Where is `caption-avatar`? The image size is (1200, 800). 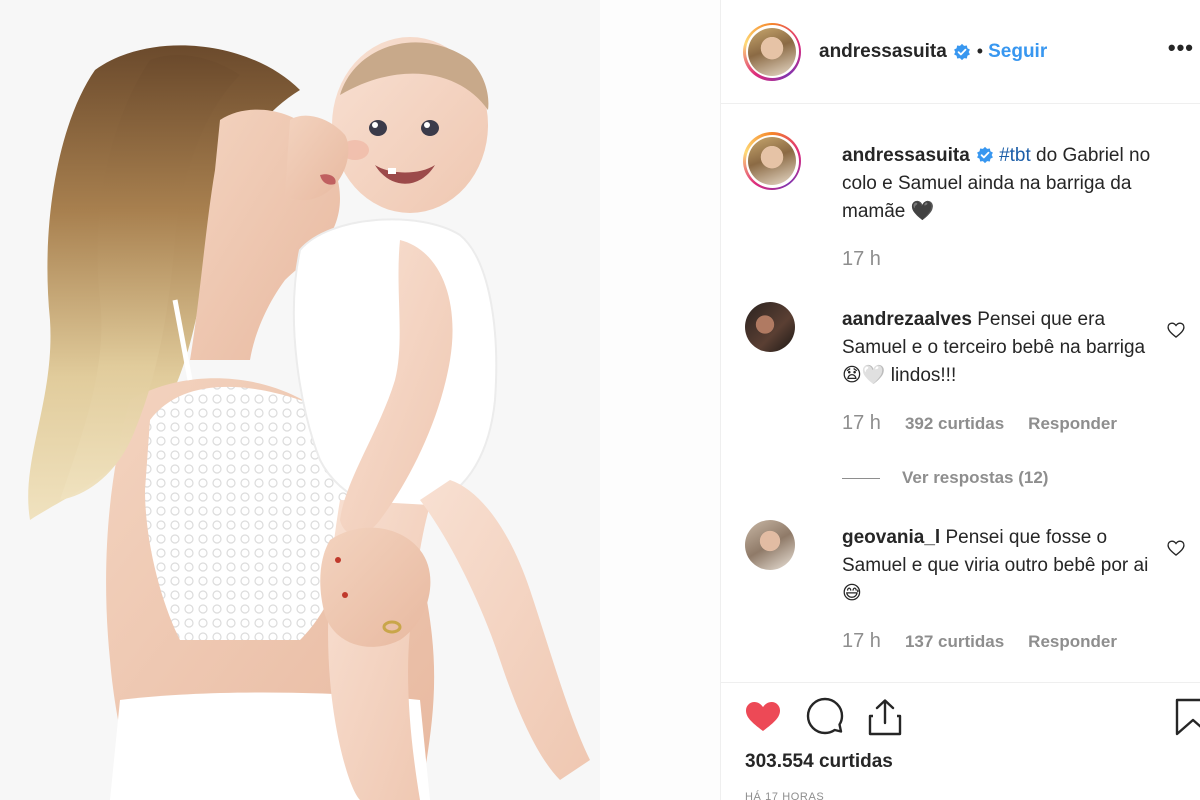 caption-avatar is located at coordinates (772, 161).